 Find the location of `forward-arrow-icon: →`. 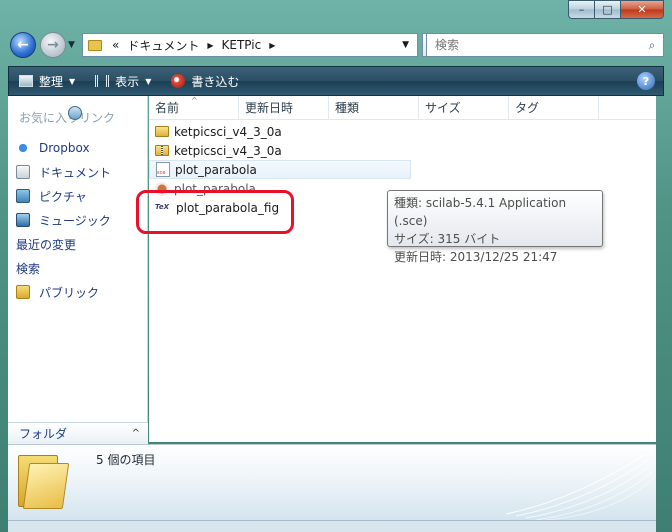

forward-arrow-icon: → is located at coordinates (53, 45).